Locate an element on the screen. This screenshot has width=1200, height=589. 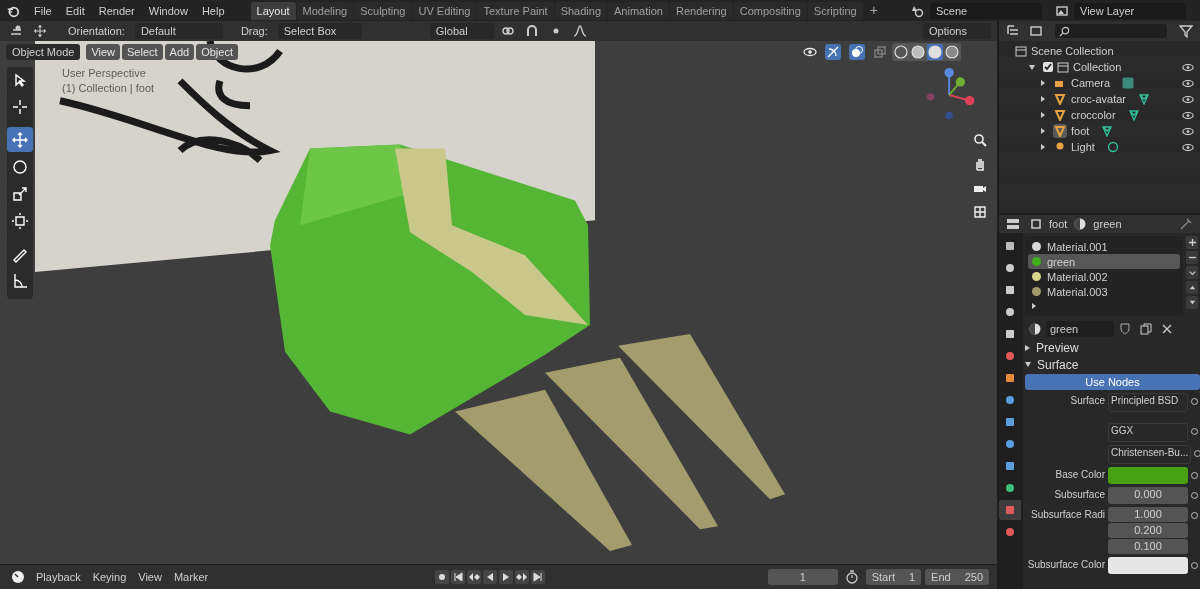
camera-data-icon is located at coordinates (1128, 83).